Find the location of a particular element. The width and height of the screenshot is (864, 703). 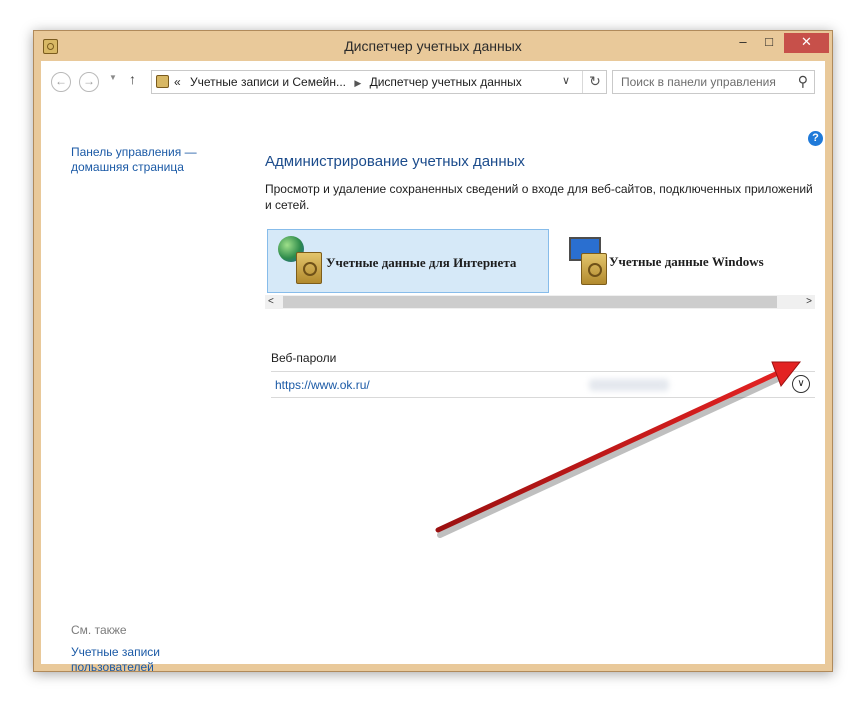

help-icon: ? is located at coordinates (815, 138).